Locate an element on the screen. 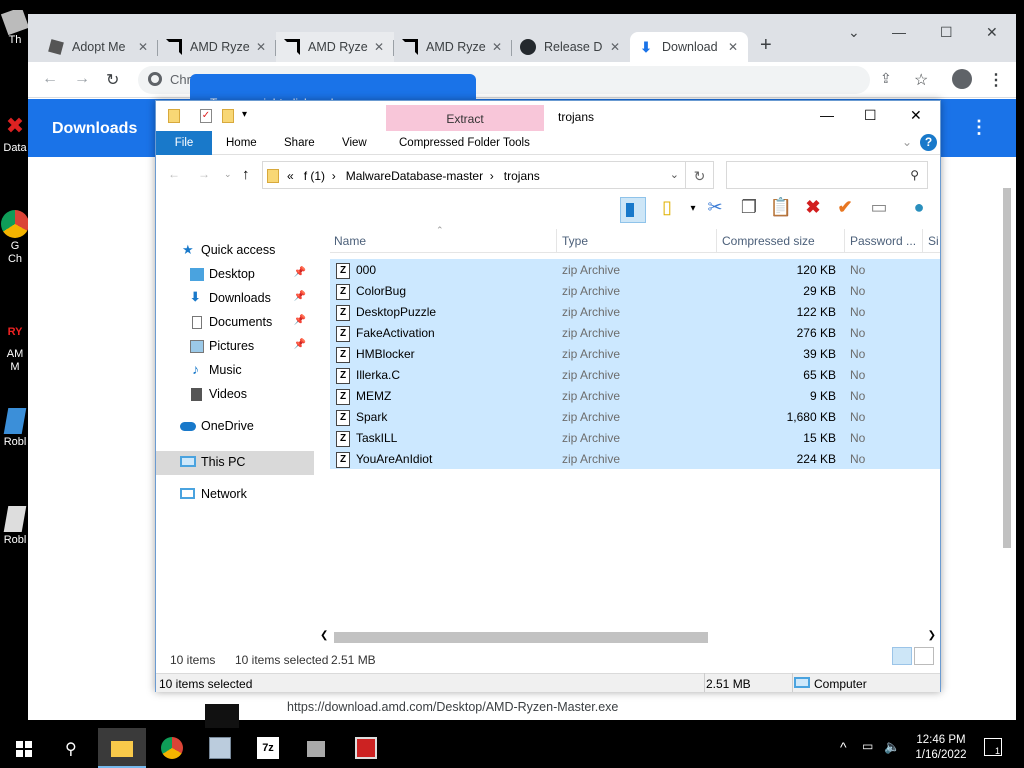  file-row: Z Spark zip Archive 1,680 KB No is located at coordinates (635, 416).